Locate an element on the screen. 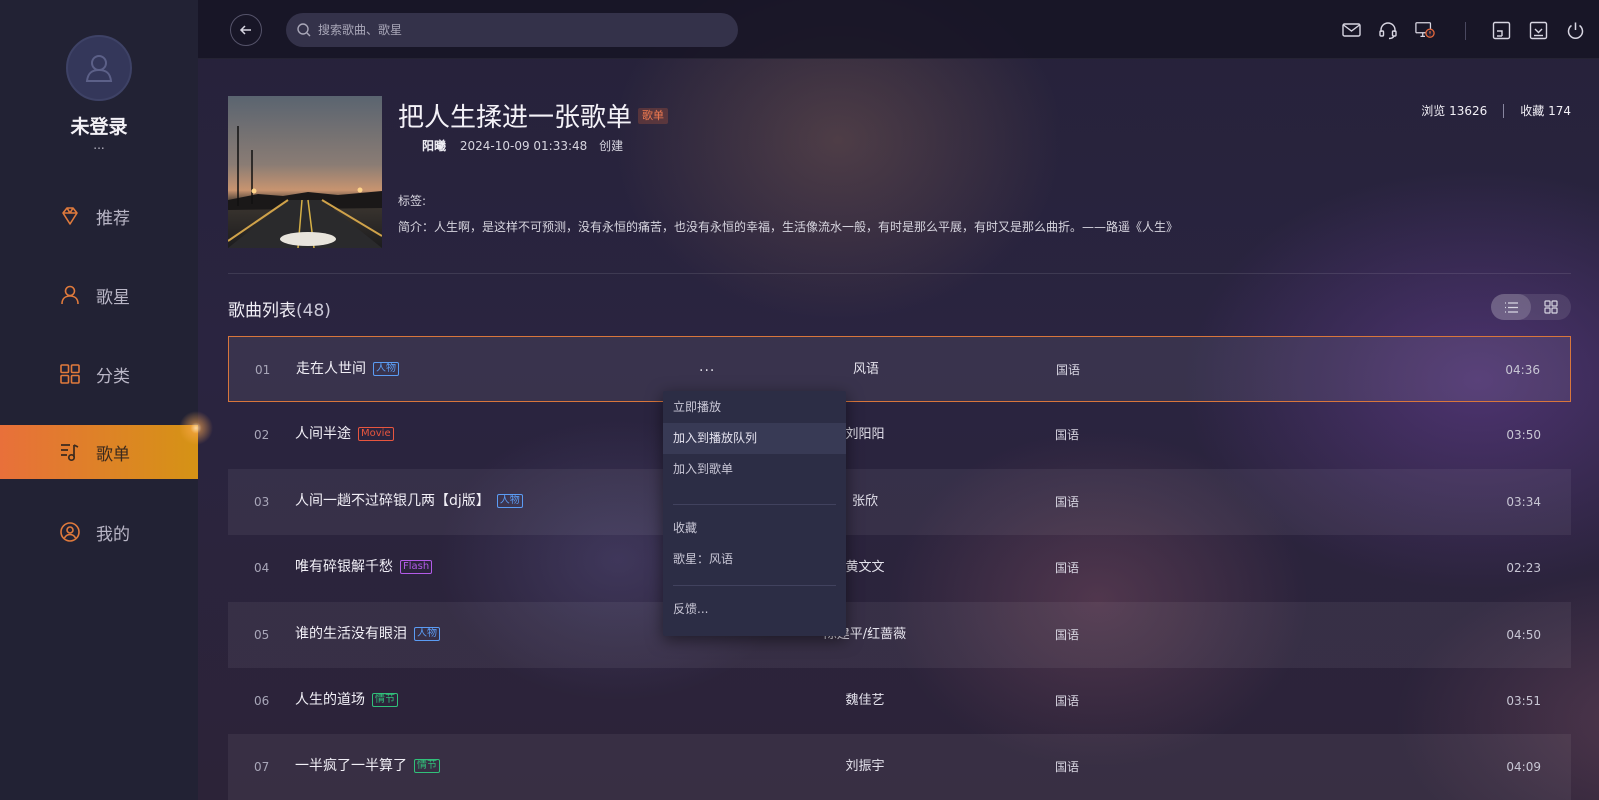  song-number: 06 is located at coordinates (262, 701).